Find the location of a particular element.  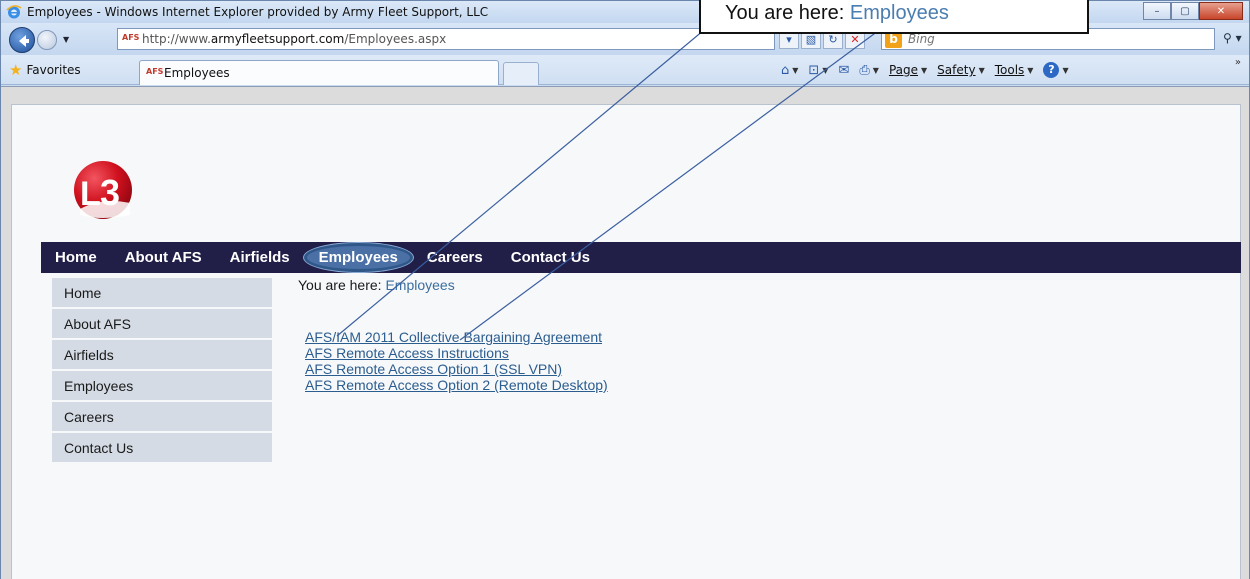

command-bar: ⌂ ▼ ⊡ ▼ ✉ ⎙ ▼ Page ▼ Safety ▼ Tools ▼ ? ▼ is located at coordinates (925, 70).